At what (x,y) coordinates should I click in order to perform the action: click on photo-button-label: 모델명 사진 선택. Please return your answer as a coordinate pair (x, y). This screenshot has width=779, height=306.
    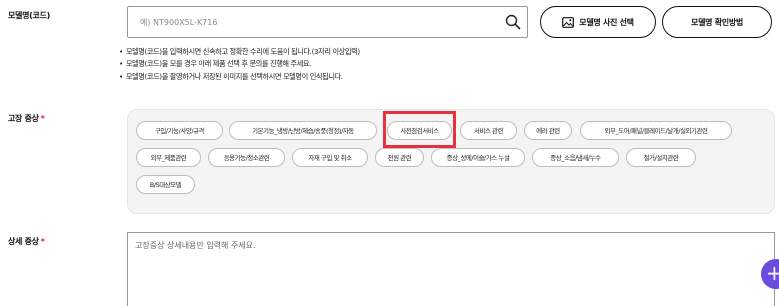
    Looking at the image, I should click on (606, 22).